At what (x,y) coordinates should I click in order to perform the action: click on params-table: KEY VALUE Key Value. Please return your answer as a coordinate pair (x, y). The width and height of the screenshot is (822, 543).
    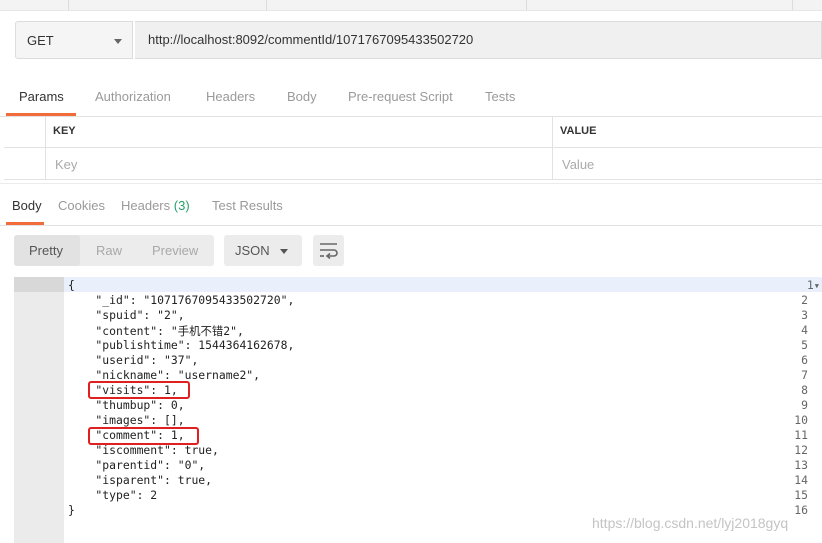
    Looking at the image, I should click on (413, 148).